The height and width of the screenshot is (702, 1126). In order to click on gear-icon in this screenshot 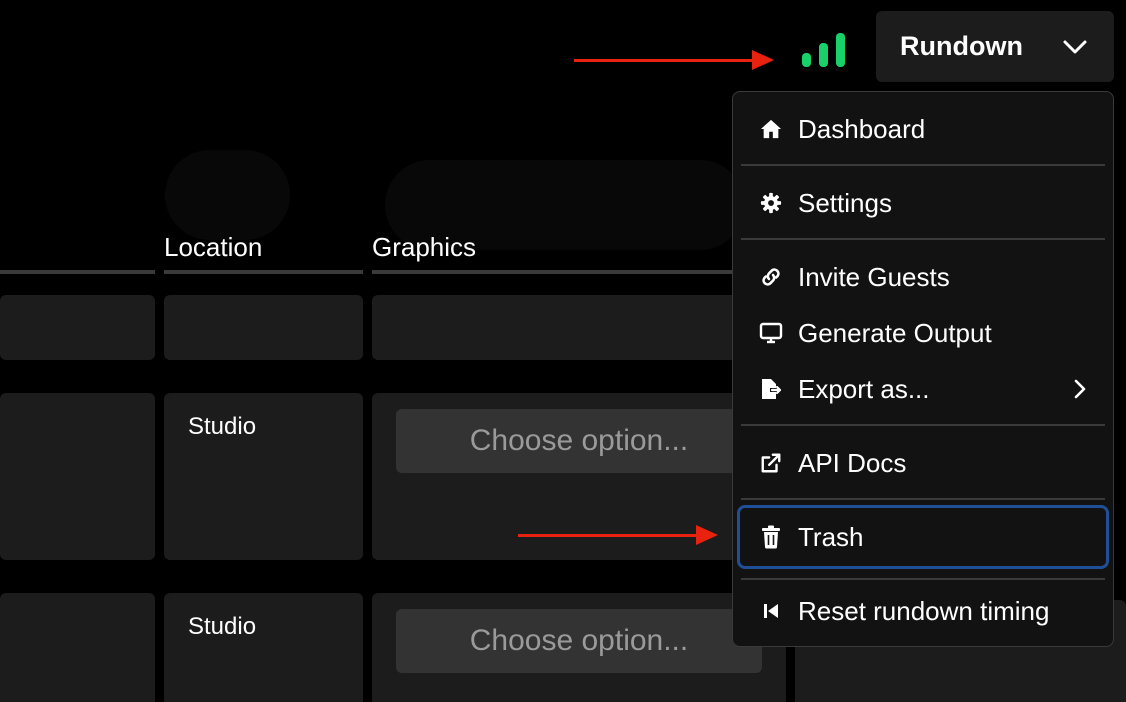, I will do `click(771, 203)`.